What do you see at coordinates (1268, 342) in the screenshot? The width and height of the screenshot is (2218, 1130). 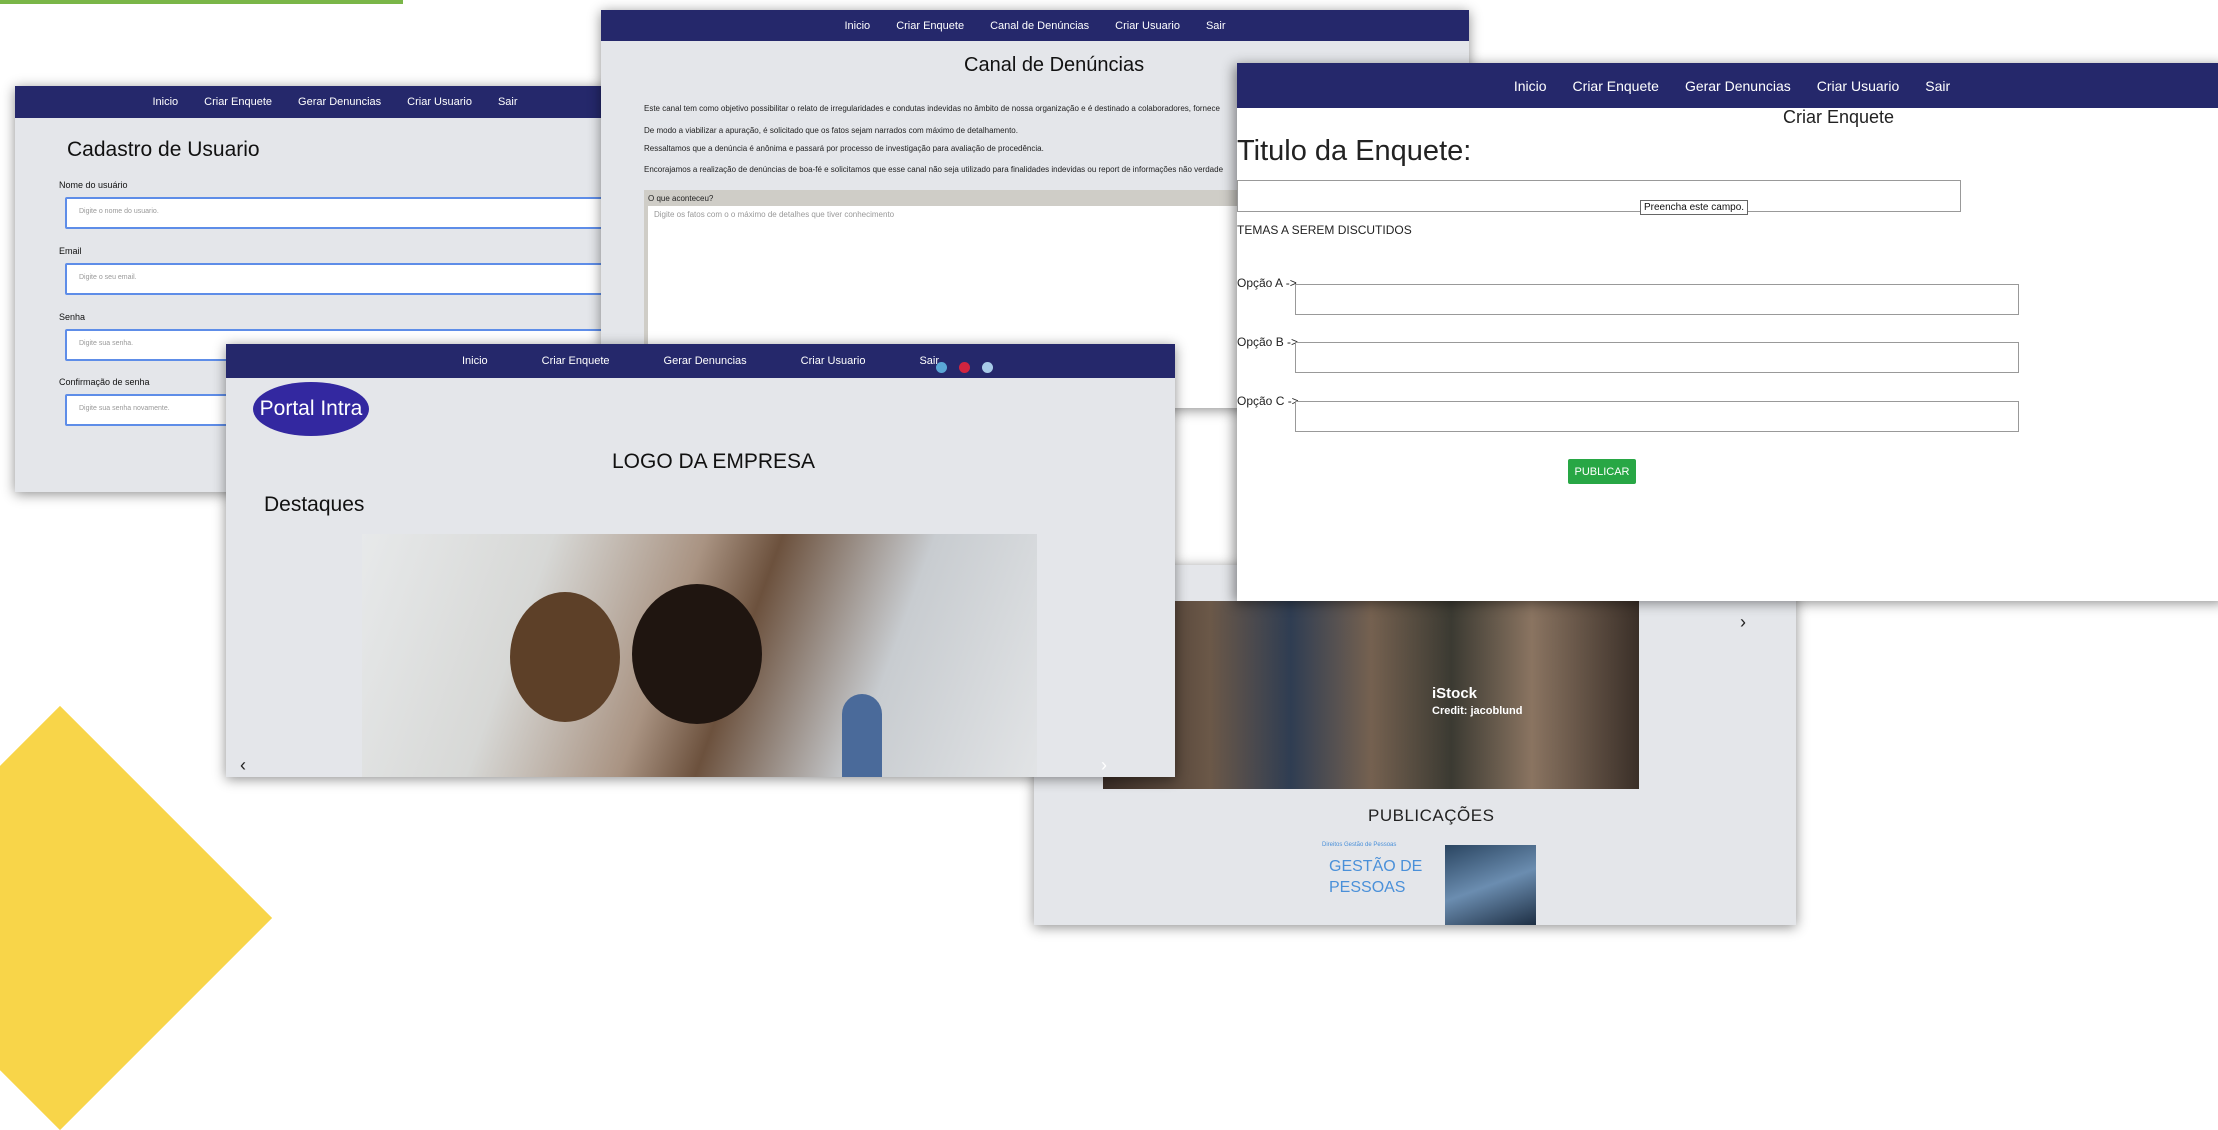 I see `option-b-label: Opção B ->` at bounding box center [1268, 342].